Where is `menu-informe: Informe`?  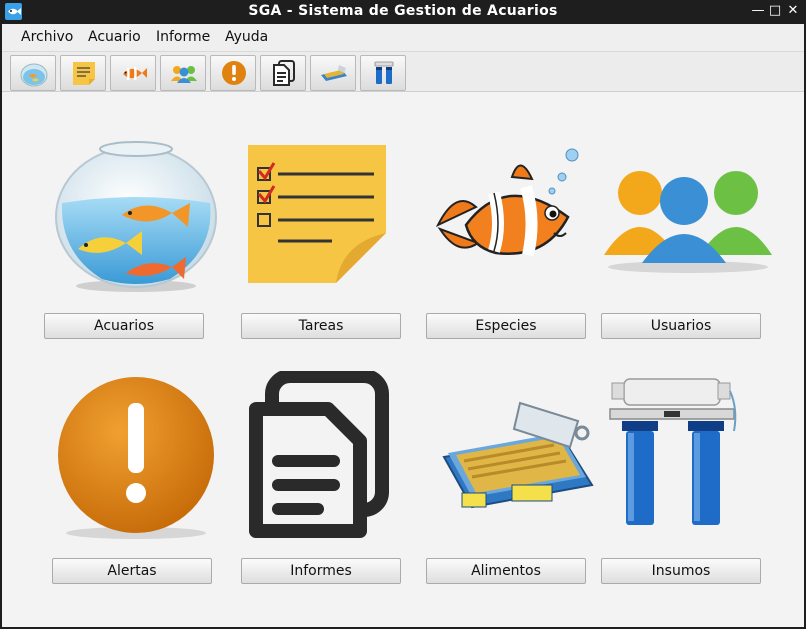 menu-informe: Informe is located at coordinates (183, 37).